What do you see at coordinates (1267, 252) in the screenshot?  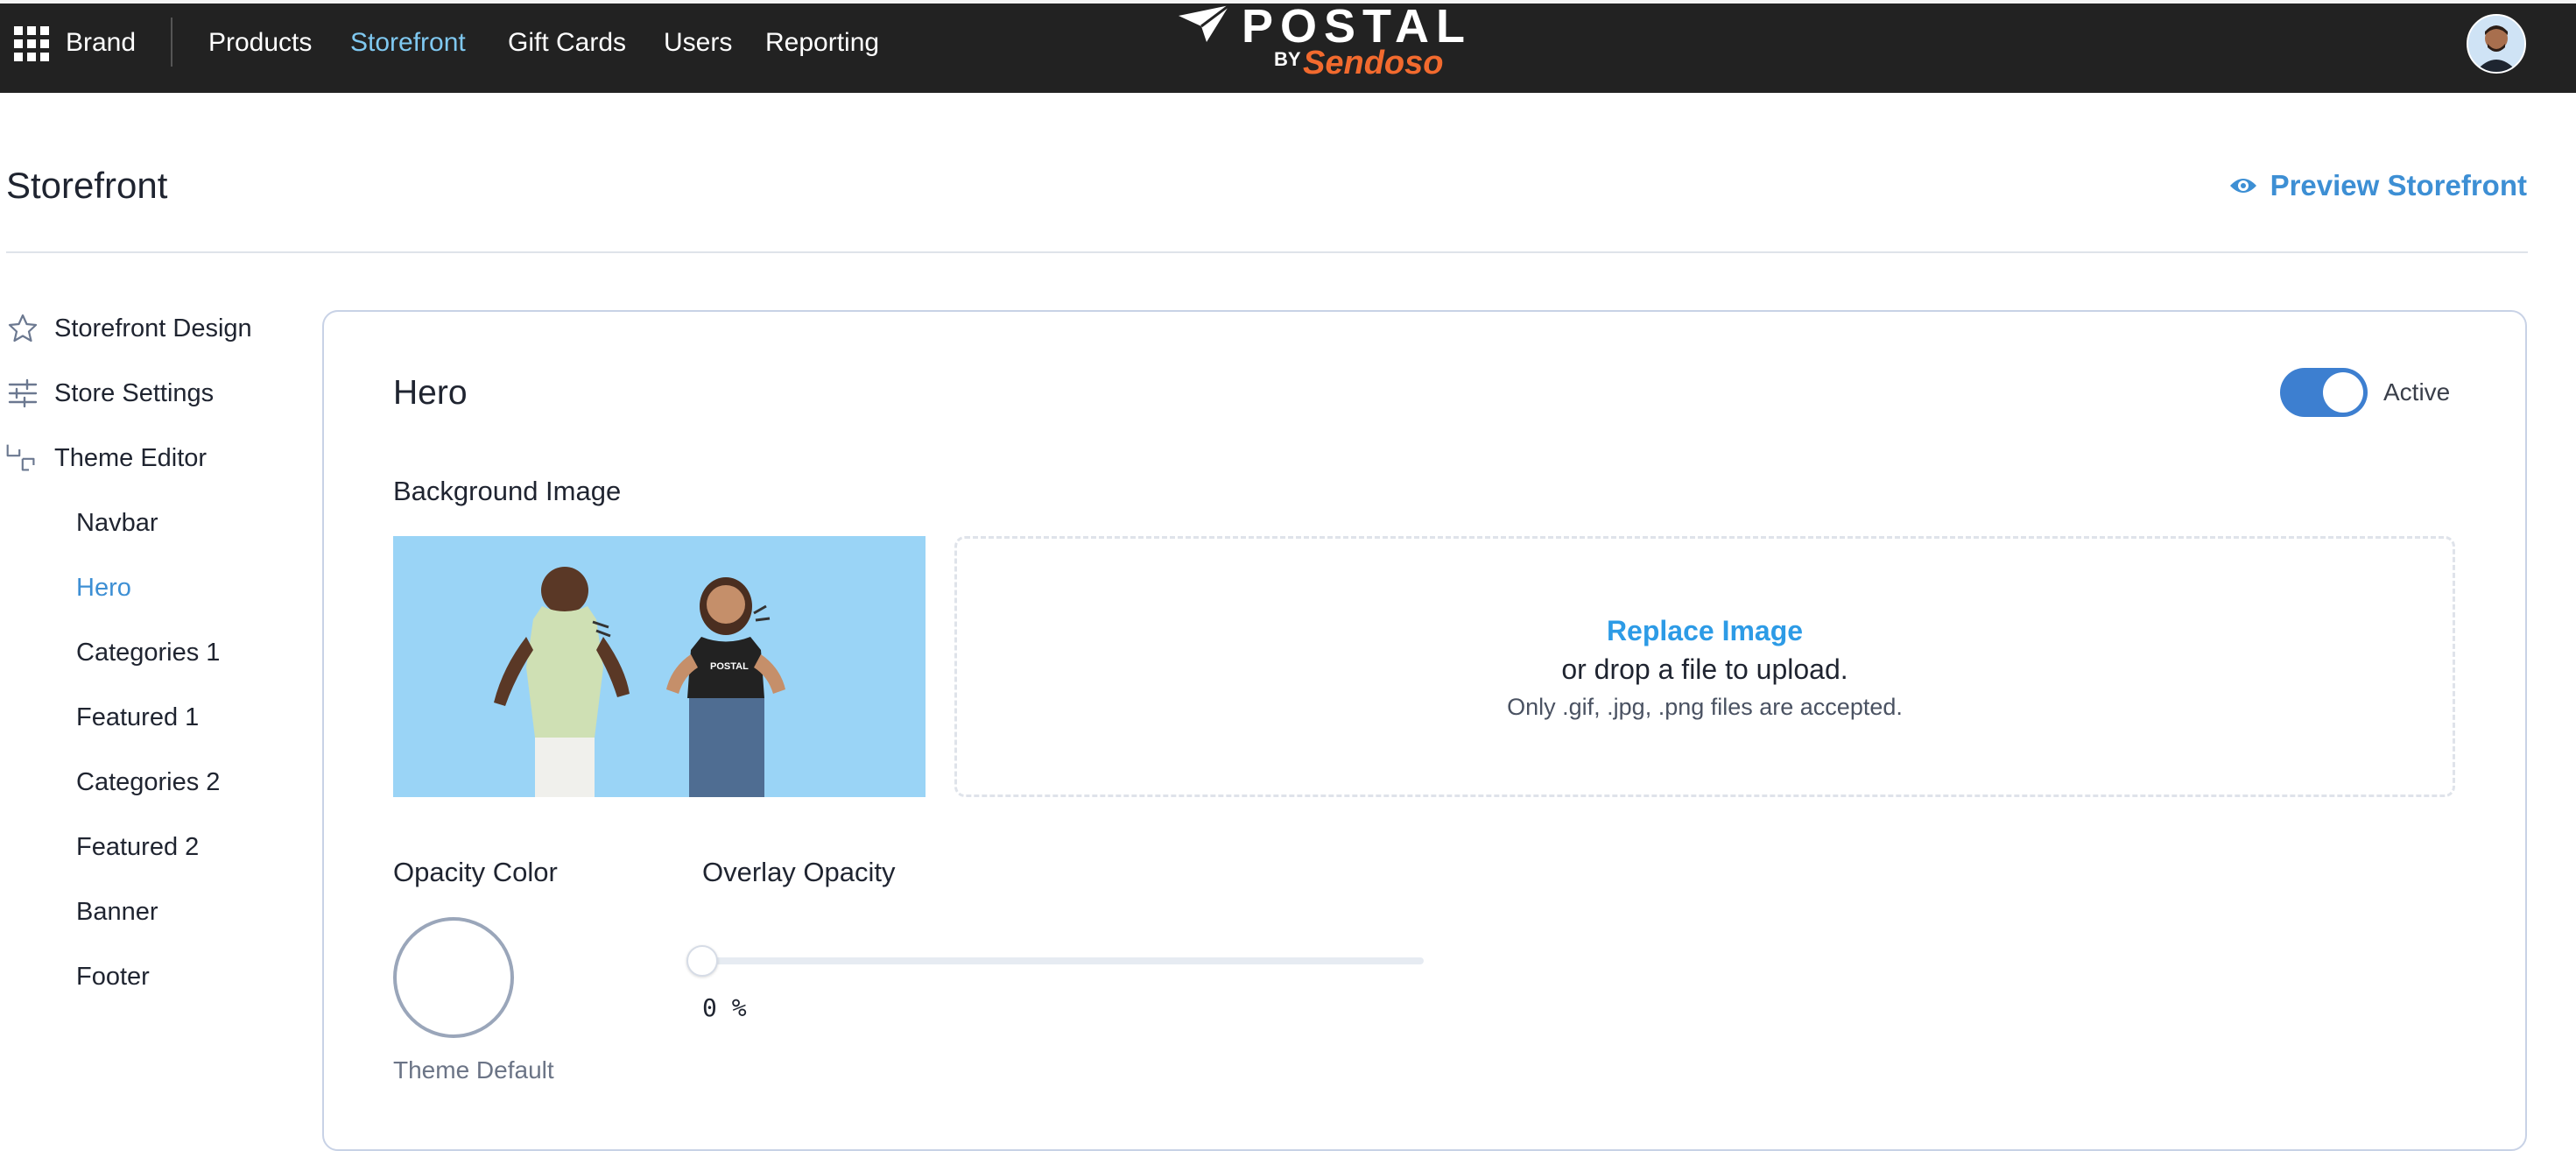 I see `header-divider` at bounding box center [1267, 252].